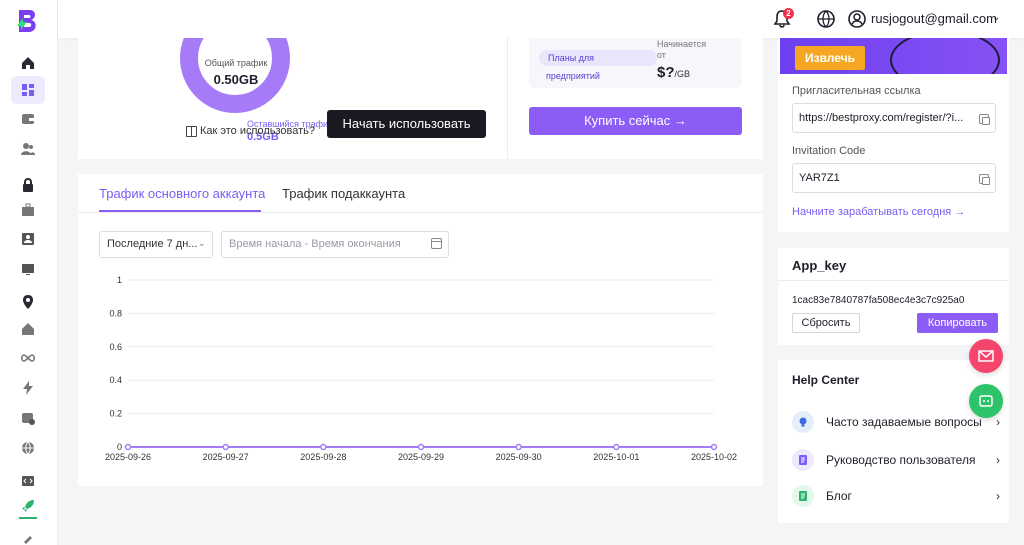 The image size is (1024, 545). Describe the element at coordinates (856, 91) in the screenshot. I see `referral-link-label: Пригласительная ссылка` at that location.